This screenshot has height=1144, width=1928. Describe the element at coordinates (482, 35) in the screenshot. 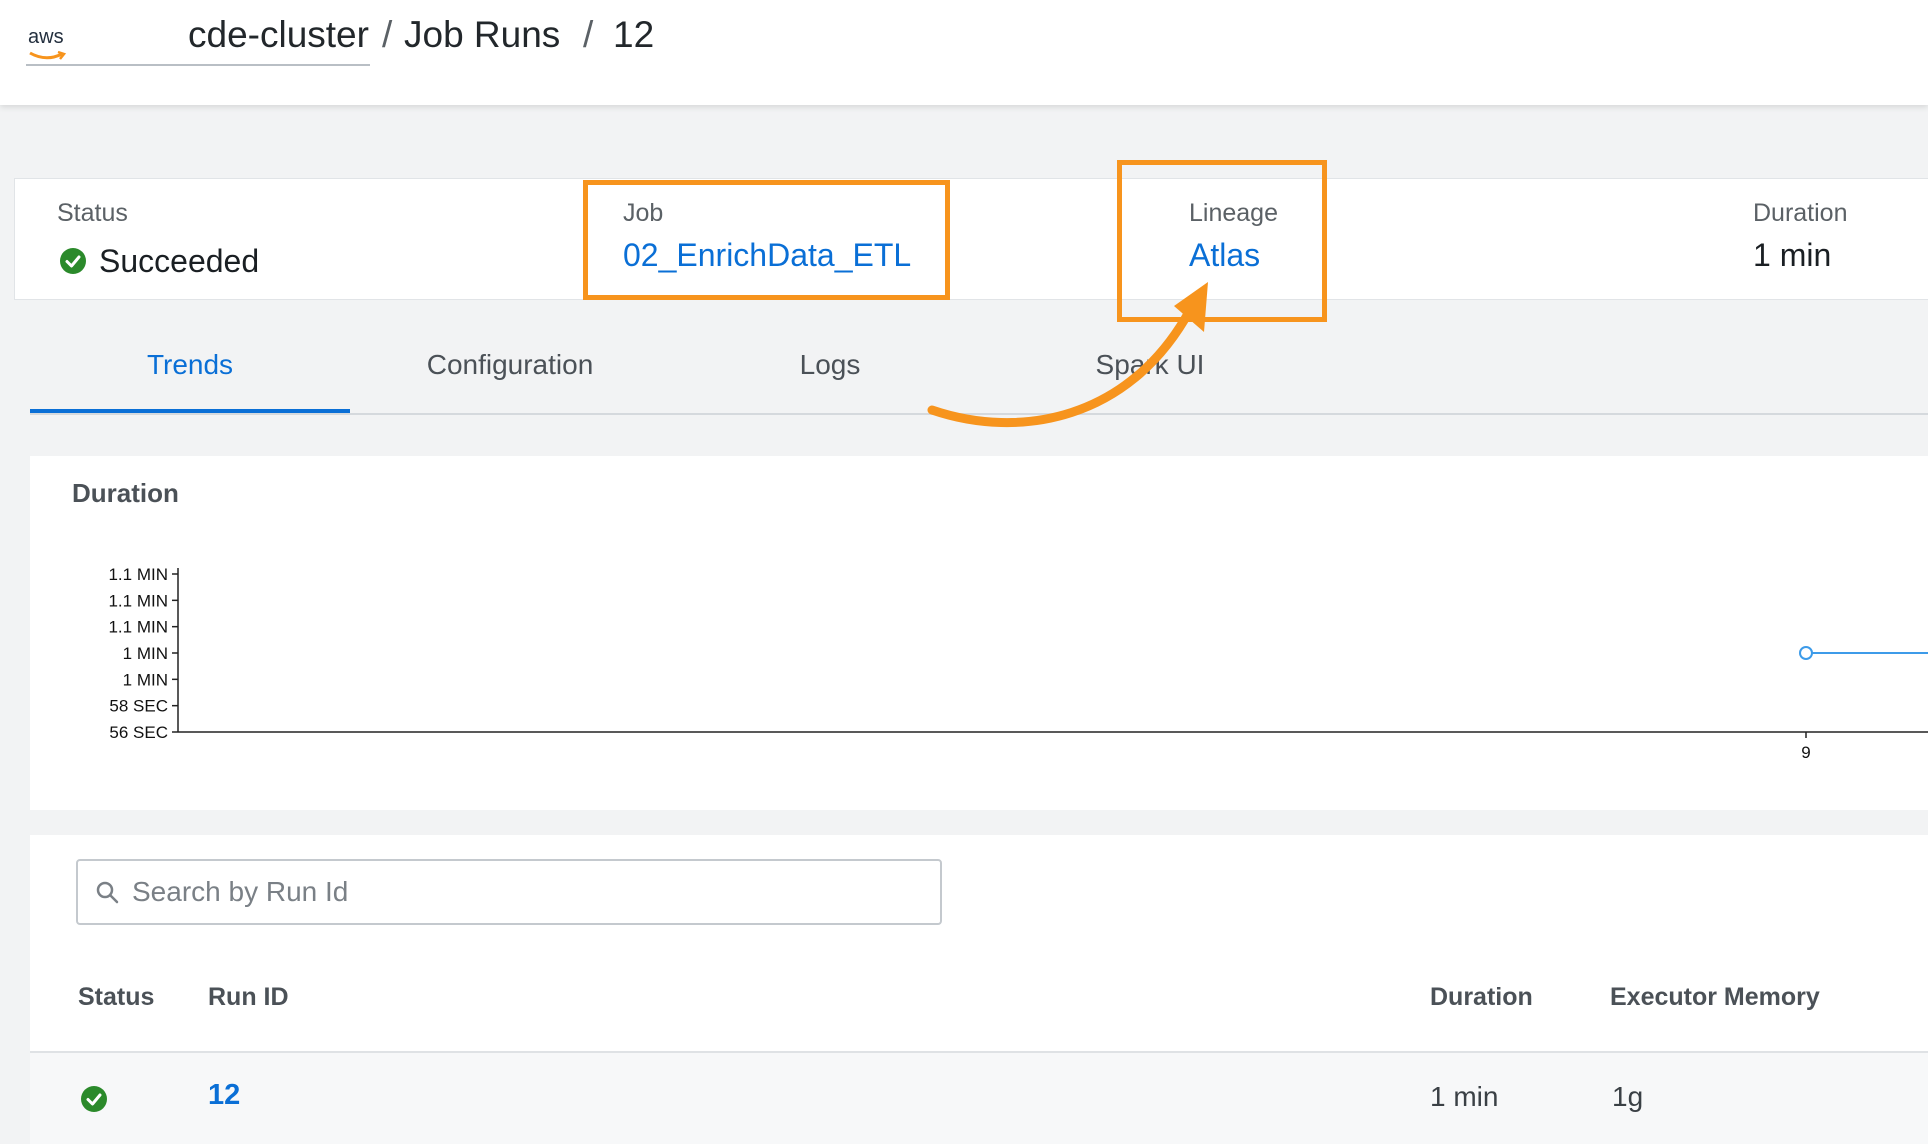

I see `breadcrumb-job-runs: Job Runs` at that location.